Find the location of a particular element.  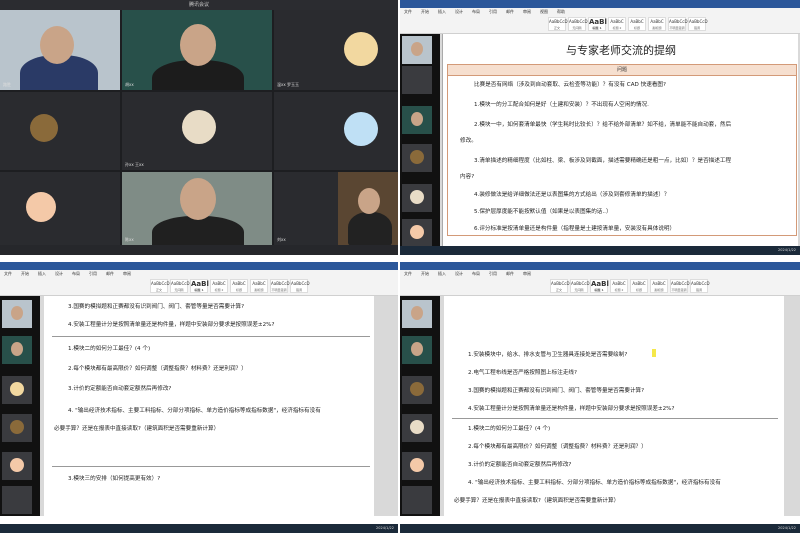

video-tile: 胡xx is located at coordinates (197, 50).